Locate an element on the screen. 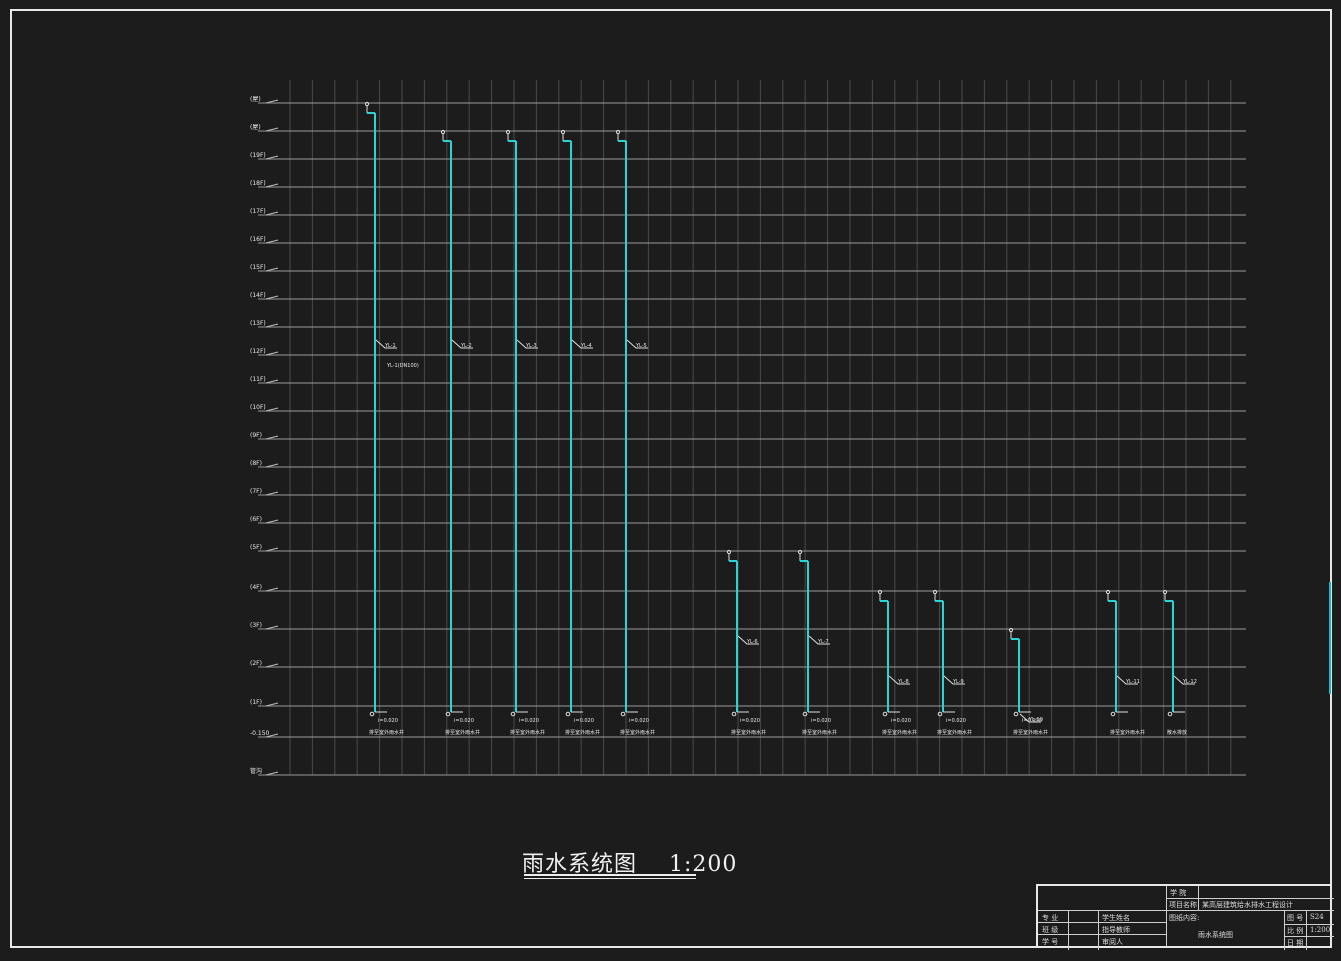 The width and height of the screenshot is (1341, 961). floor-label: (6F) is located at coordinates (256, 519).